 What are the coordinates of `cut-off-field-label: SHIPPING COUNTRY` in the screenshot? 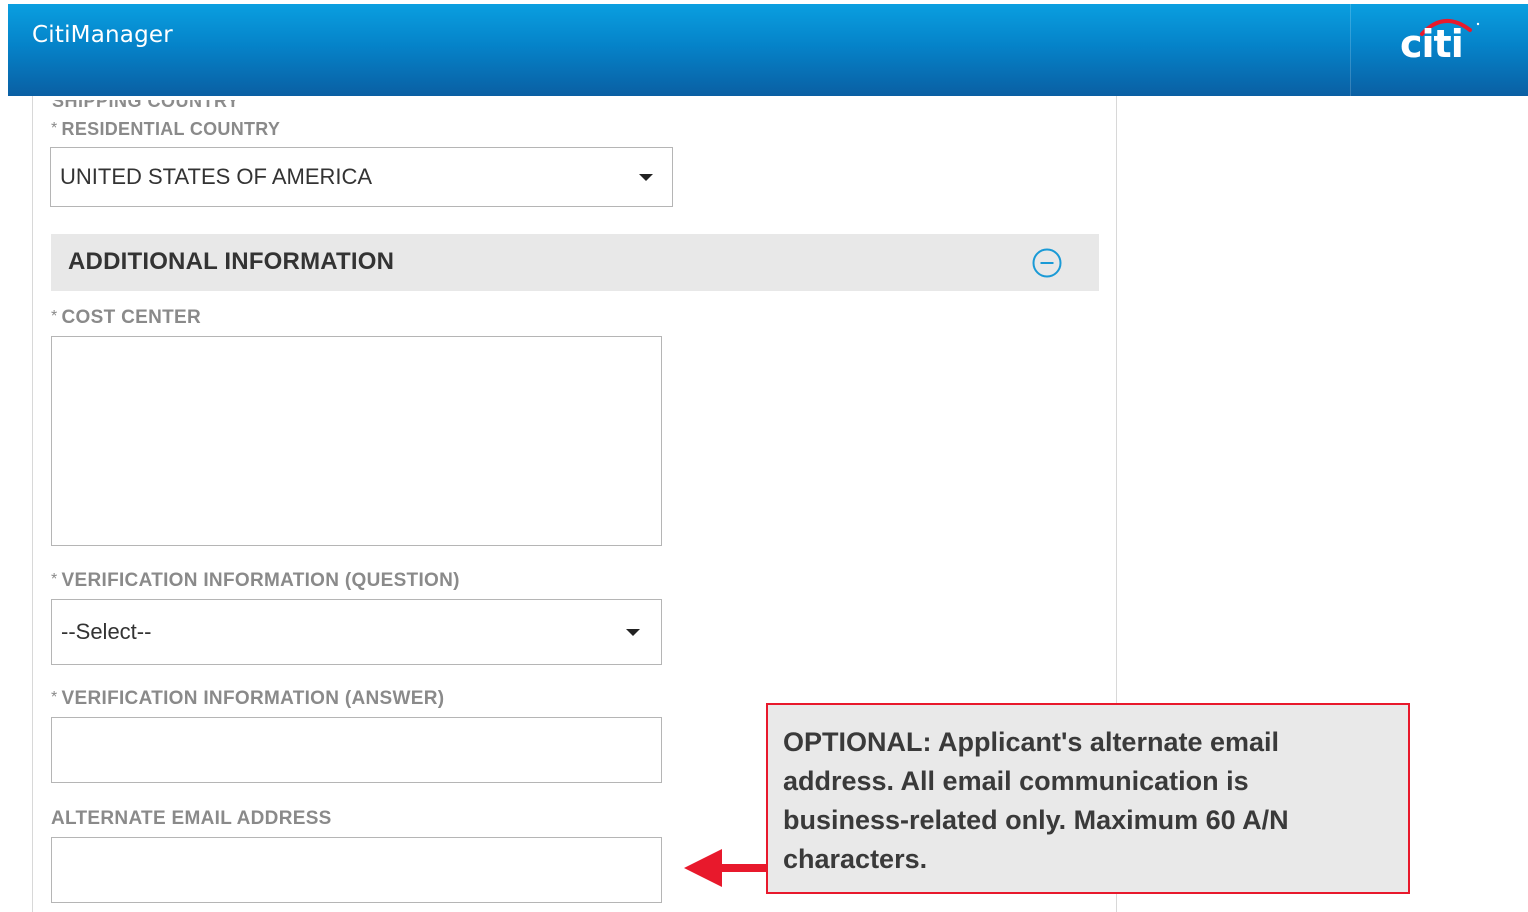 It's located at (172, 107).